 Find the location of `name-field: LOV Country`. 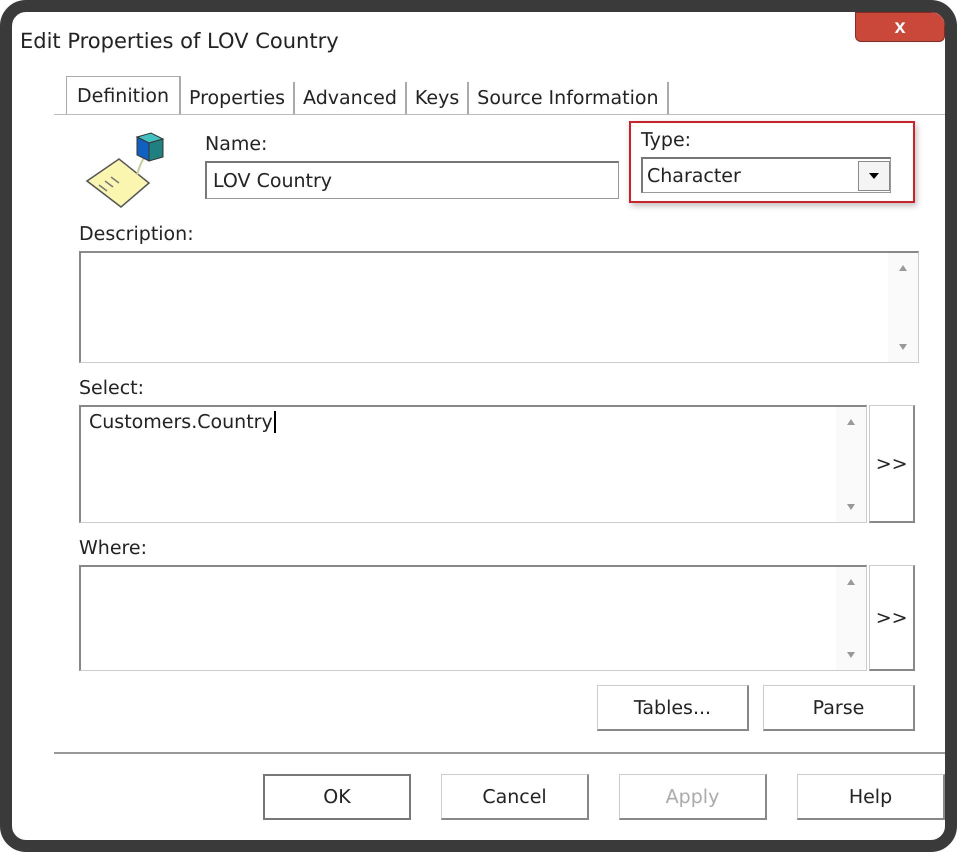

name-field: LOV Country is located at coordinates (412, 180).